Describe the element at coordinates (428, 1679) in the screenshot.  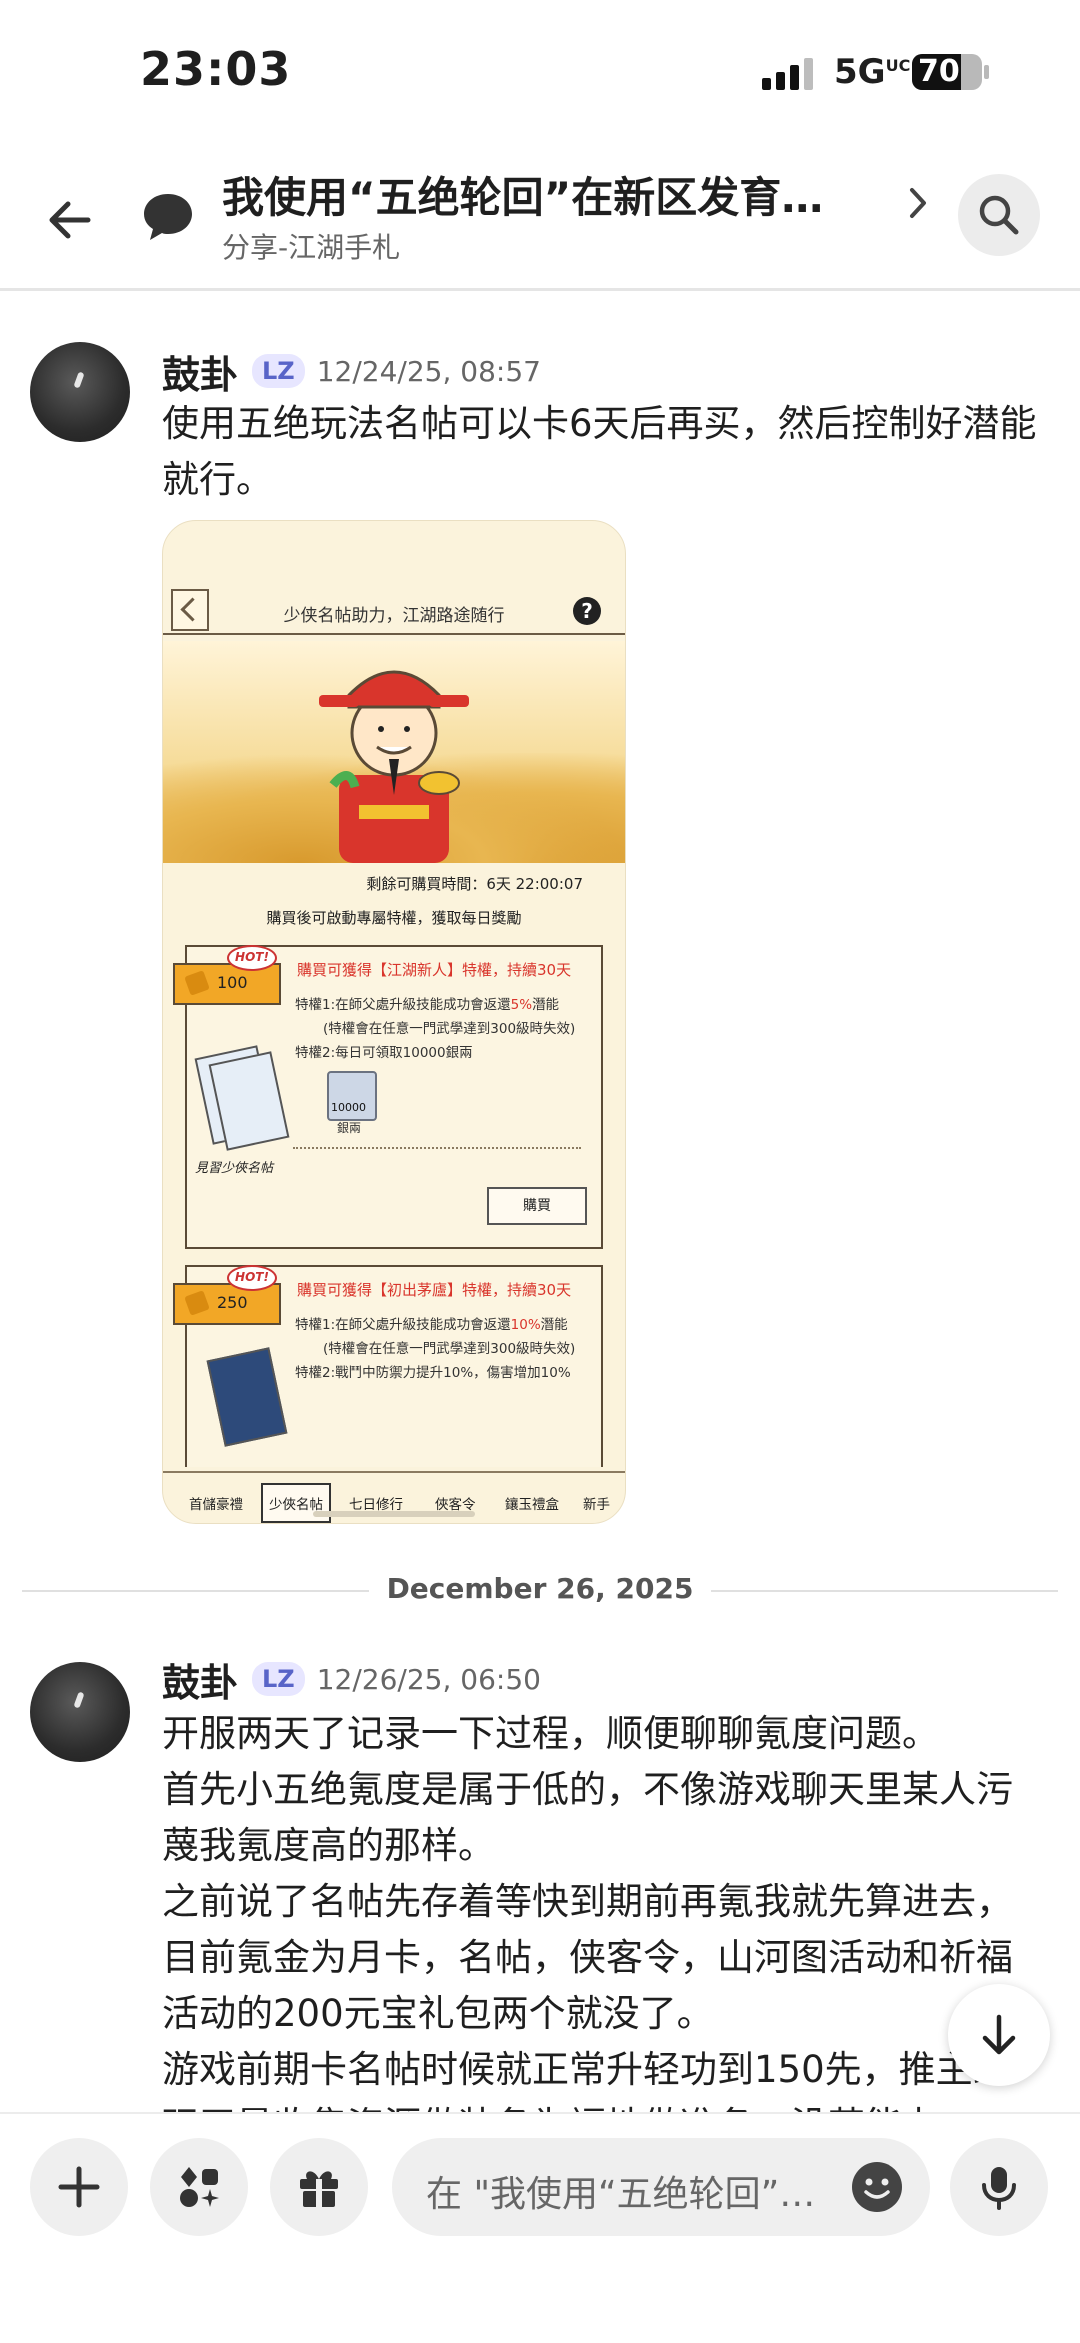
I see `message-timestamp: 12/26/25, 06:50` at that location.